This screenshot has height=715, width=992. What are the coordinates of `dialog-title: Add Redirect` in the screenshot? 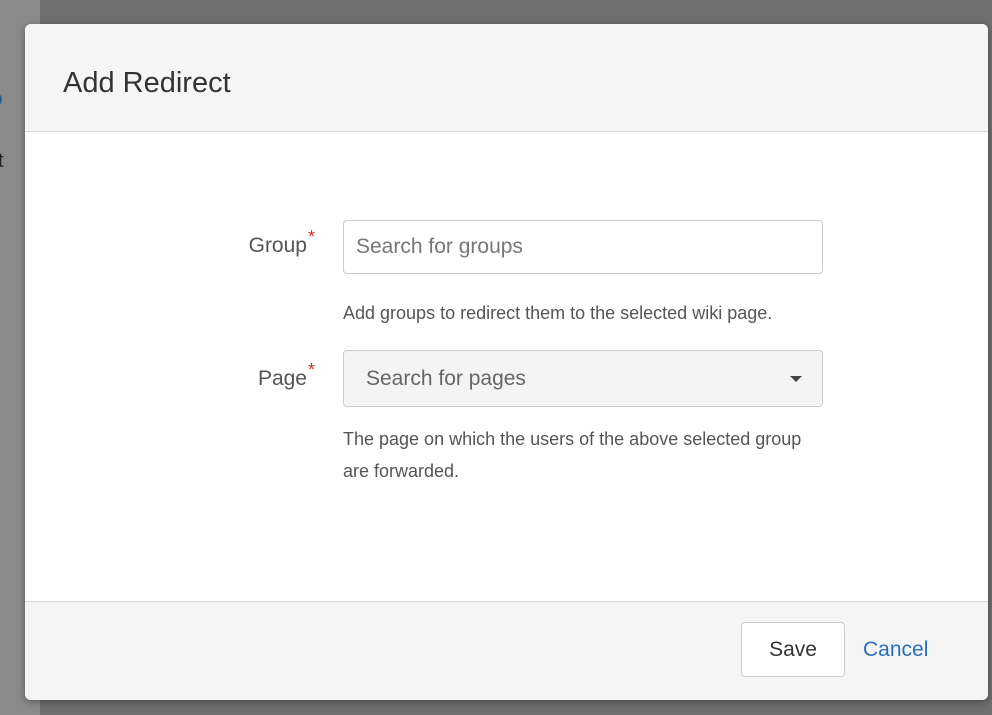 It's located at (147, 83).